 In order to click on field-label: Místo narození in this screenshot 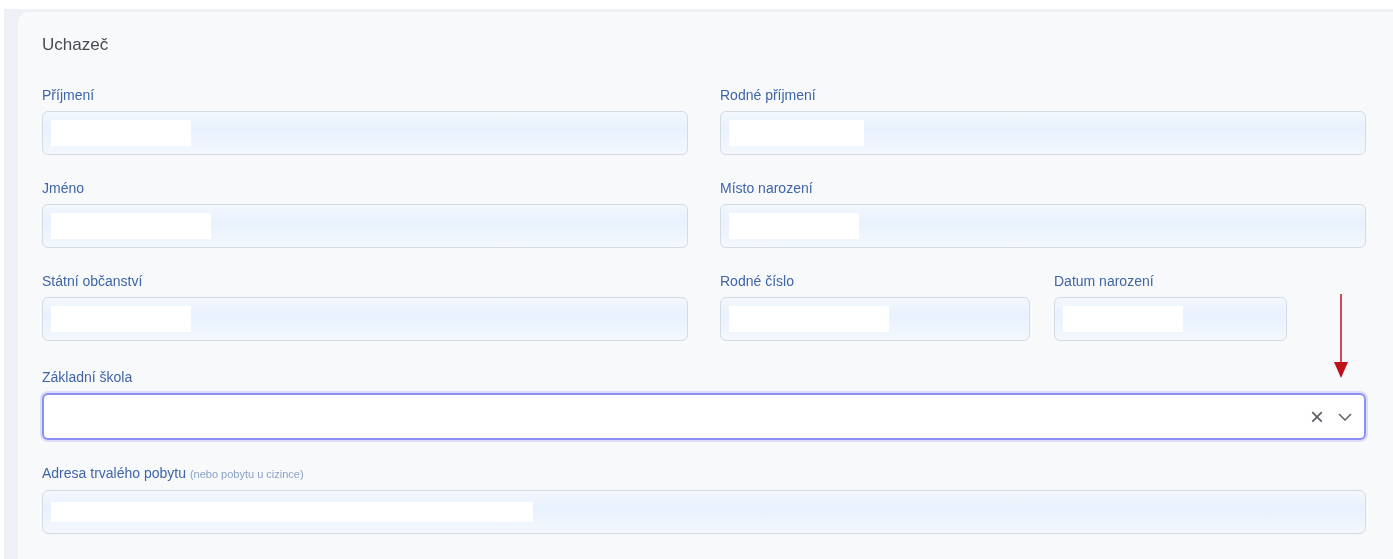, I will do `click(767, 188)`.